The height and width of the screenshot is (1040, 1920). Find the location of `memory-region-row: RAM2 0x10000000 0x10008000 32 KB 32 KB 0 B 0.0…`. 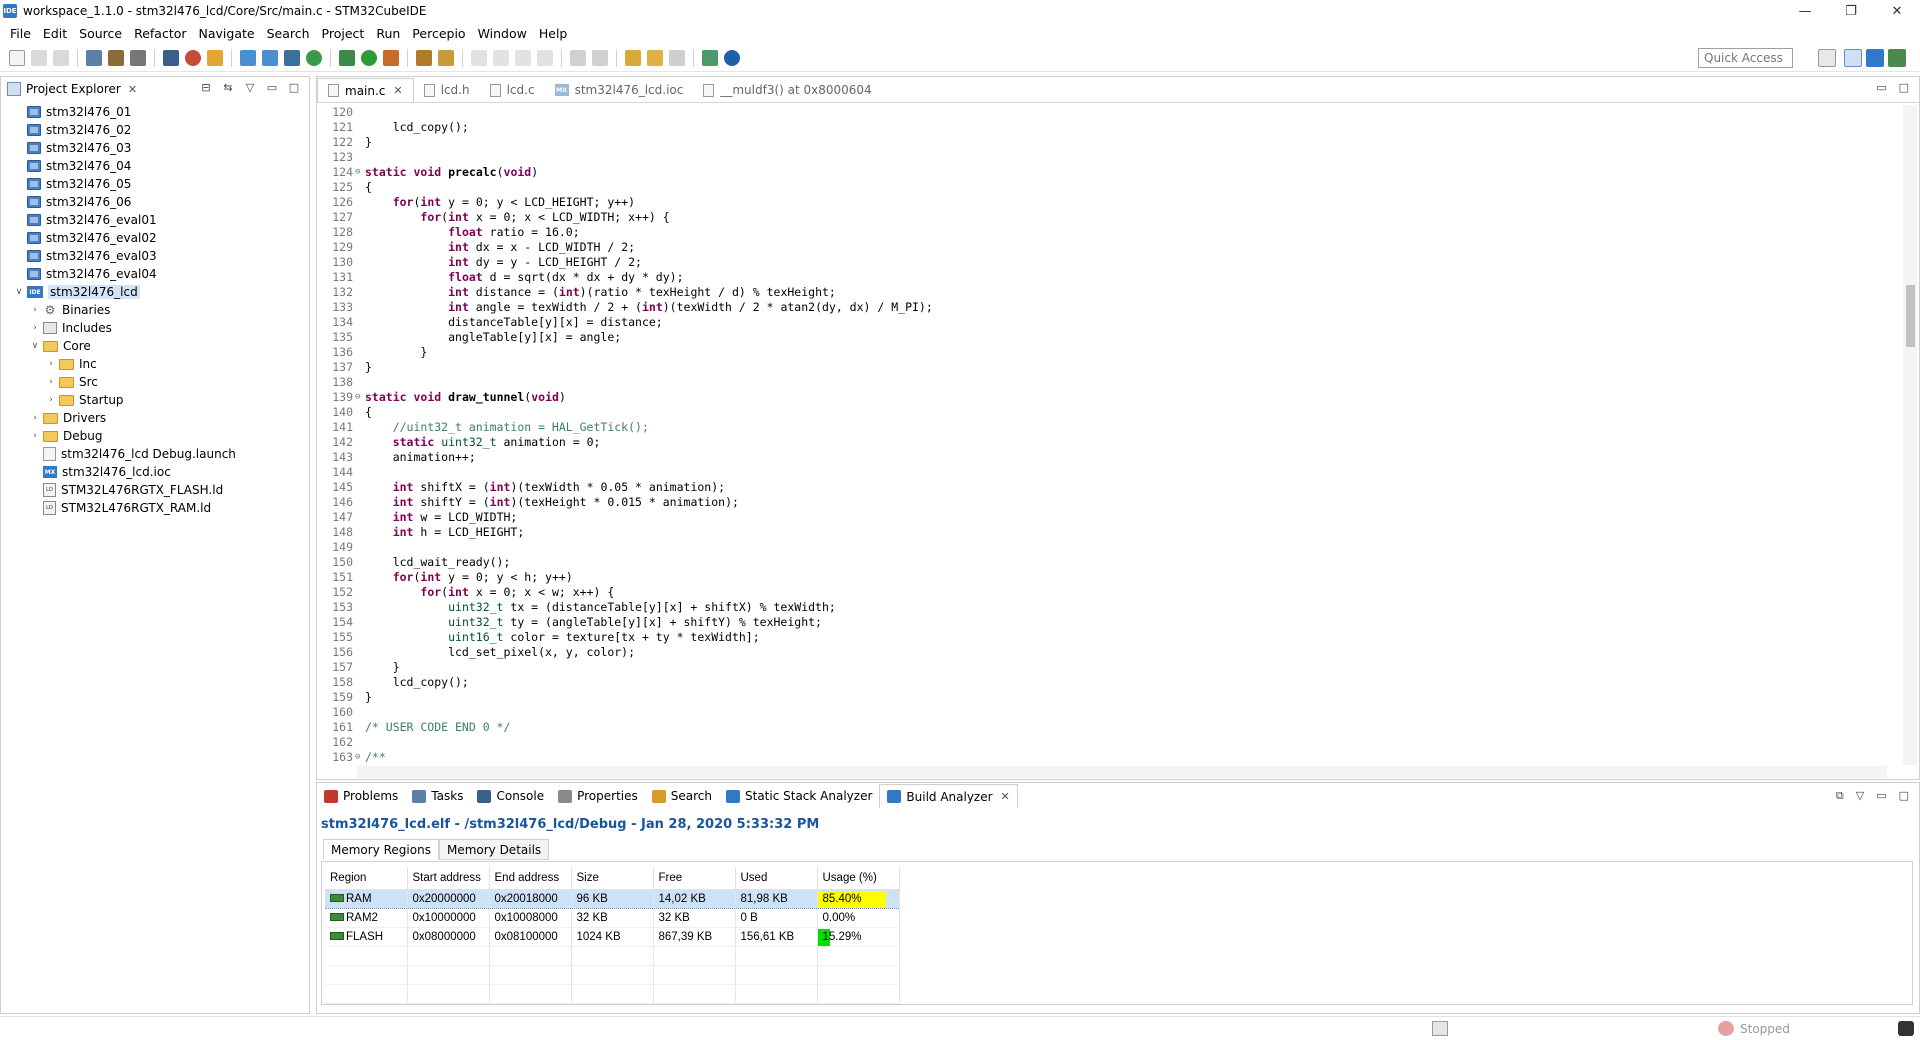

memory-region-row: RAM2 0x10000000 0x10008000 32 KB 32 KB 0 B 0.0… is located at coordinates (612, 918).